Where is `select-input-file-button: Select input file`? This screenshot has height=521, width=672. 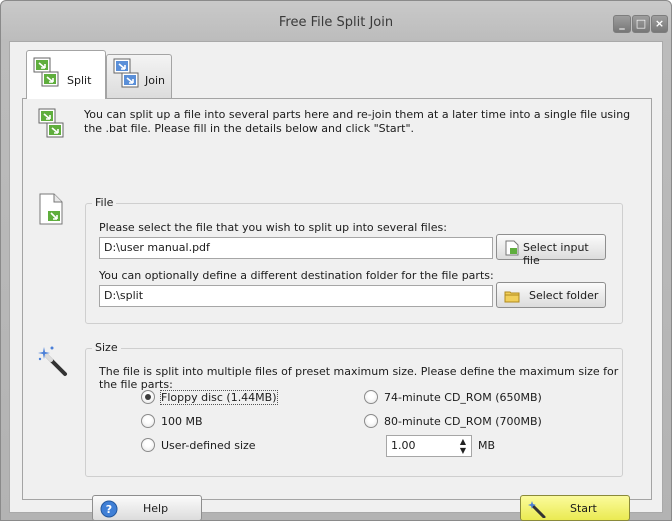
select-input-file-button: Select input file is located at coordinates (551, 250).